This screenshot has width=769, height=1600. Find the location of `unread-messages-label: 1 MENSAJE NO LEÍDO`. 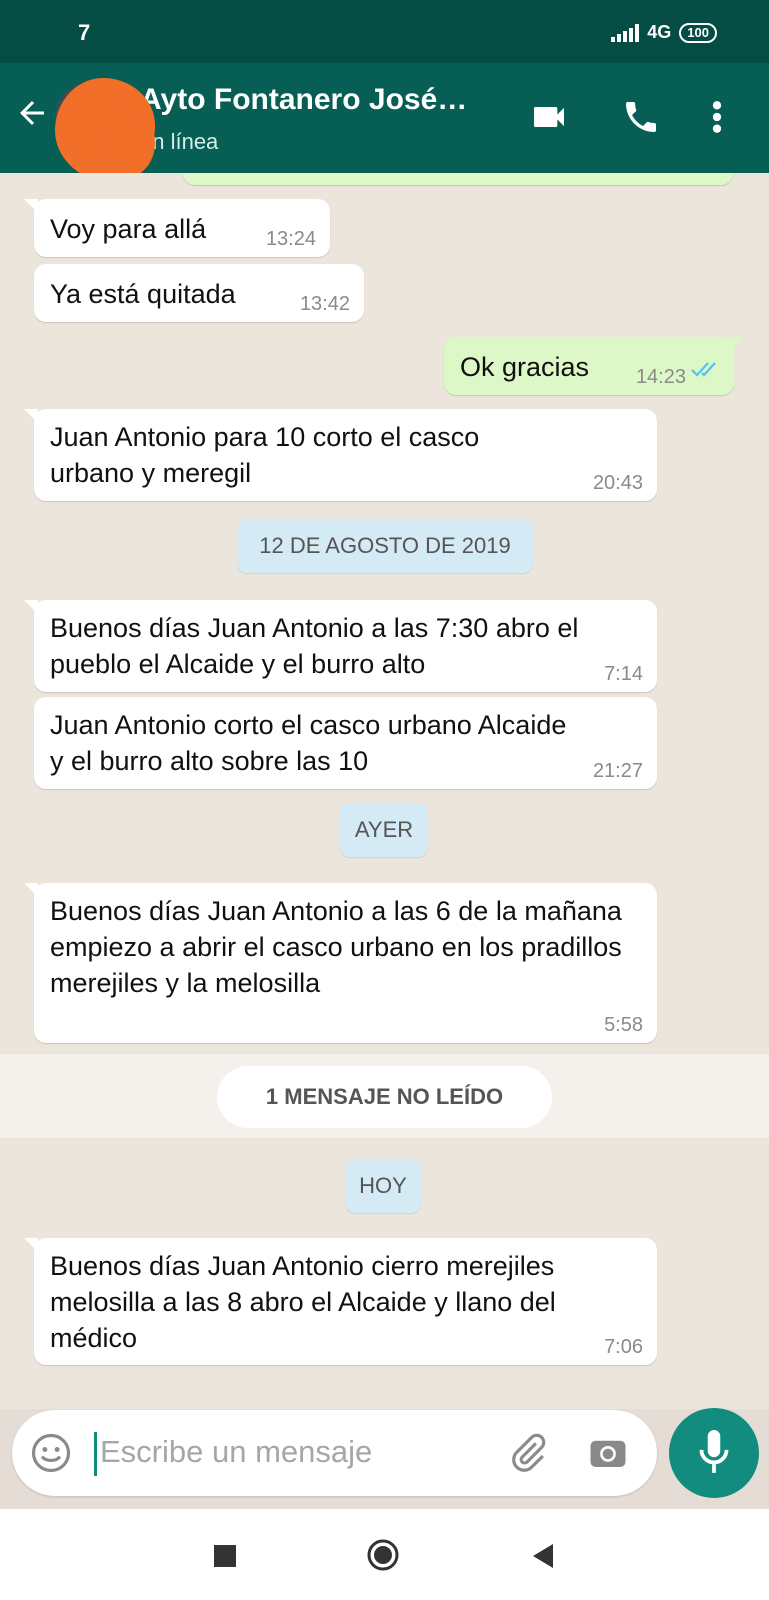

unread-messages-label: 1 MENSAJE NO LEÍDO is located at coordinates (384, 1097).